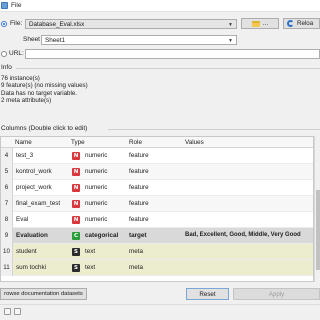 The width and height of the screenshot is (320, 320). I want to click on info-divider, so click(168, 68).